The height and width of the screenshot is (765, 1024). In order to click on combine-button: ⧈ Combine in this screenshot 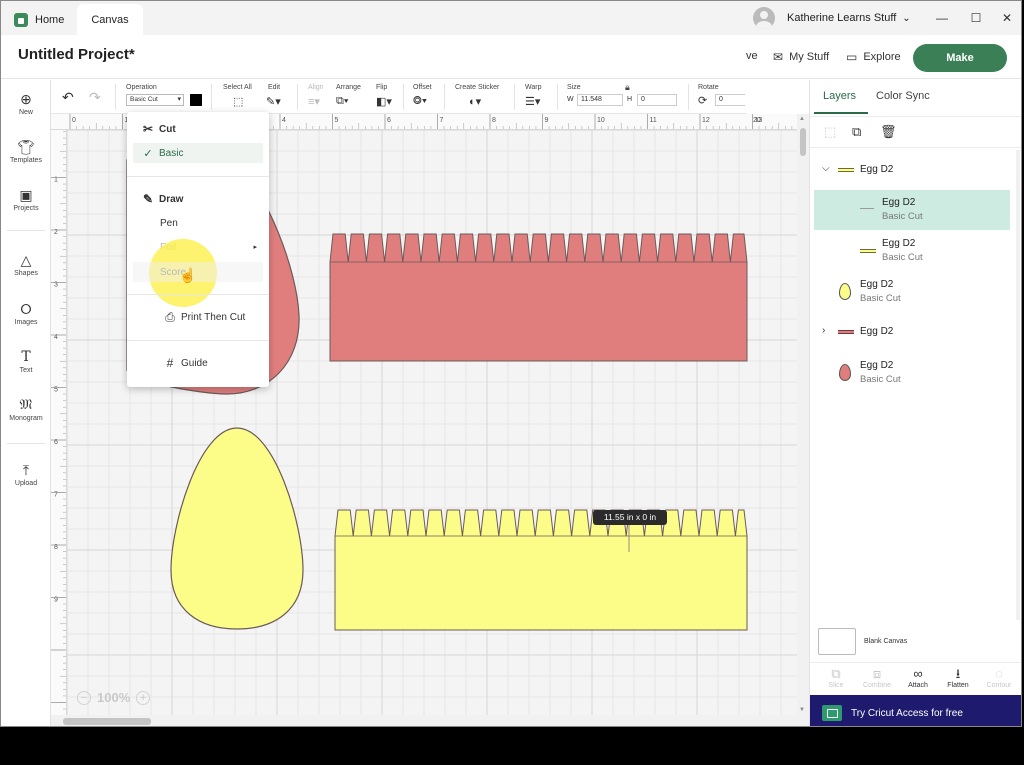, I will do `click(877, 677)`.